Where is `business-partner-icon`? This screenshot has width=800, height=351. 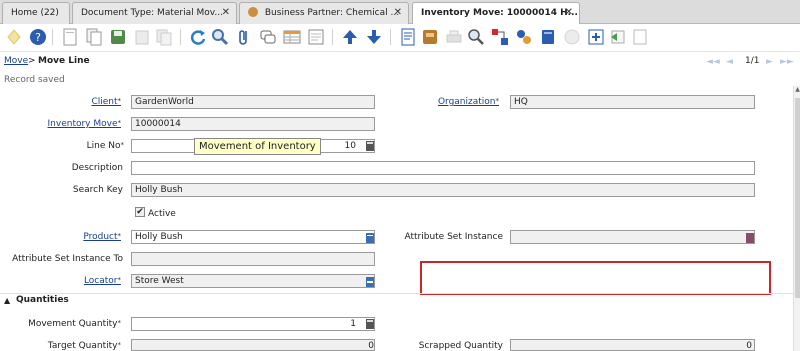 business-partner-icon is located at coordinates (253, 11).